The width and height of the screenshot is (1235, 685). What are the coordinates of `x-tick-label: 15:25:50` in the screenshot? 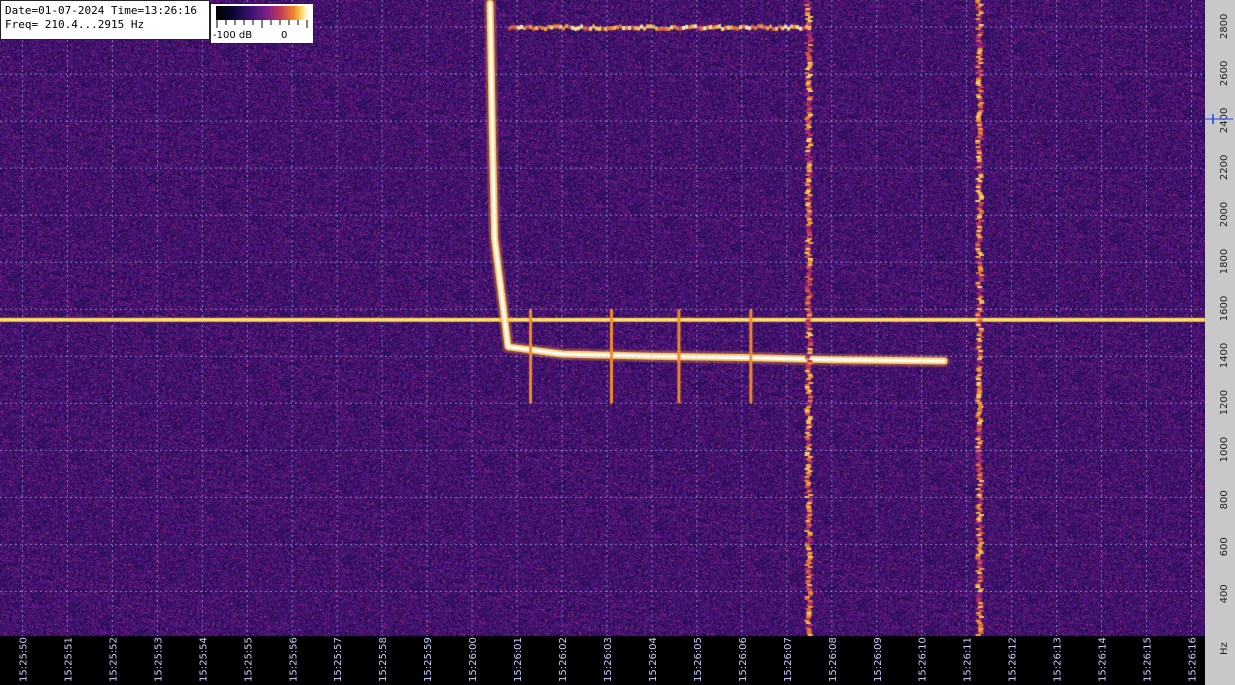 It's located at (23, 659).